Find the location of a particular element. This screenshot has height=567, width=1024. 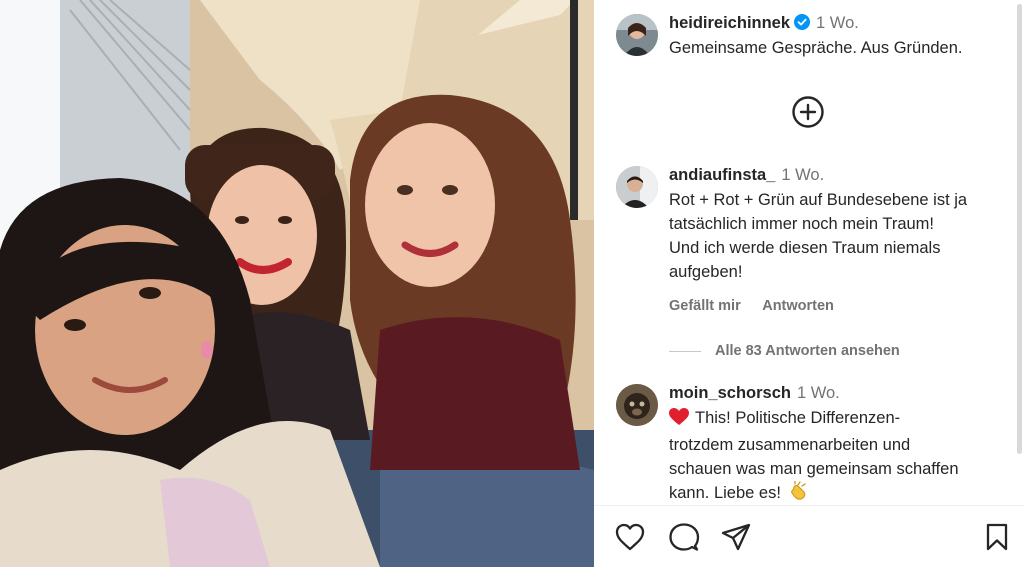

view-replies-button: Alle 83 Antworten ansehen is located at coordinates (784, 351).